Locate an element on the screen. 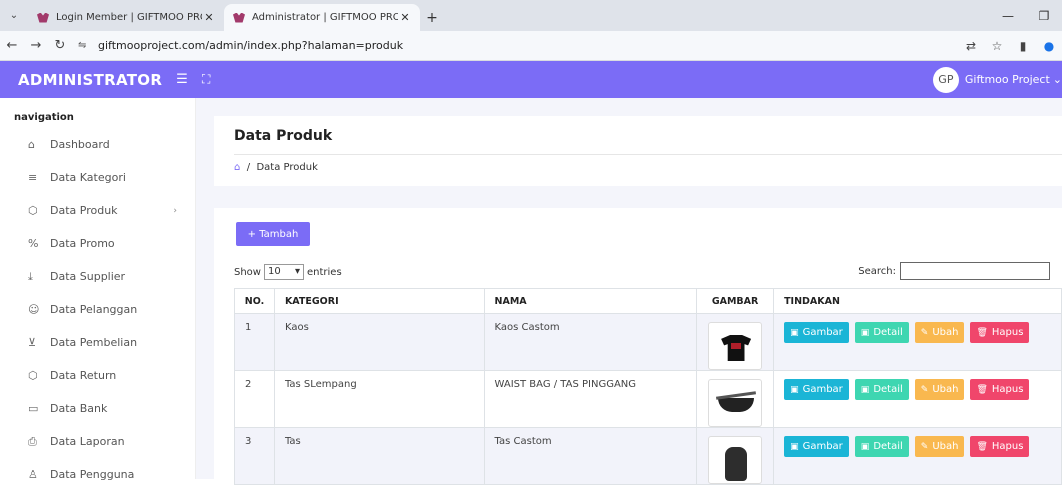 This screenshot has width=1062, height=491. sidebar-item-label: Data Pembelian is located at coordinates (94, 342).